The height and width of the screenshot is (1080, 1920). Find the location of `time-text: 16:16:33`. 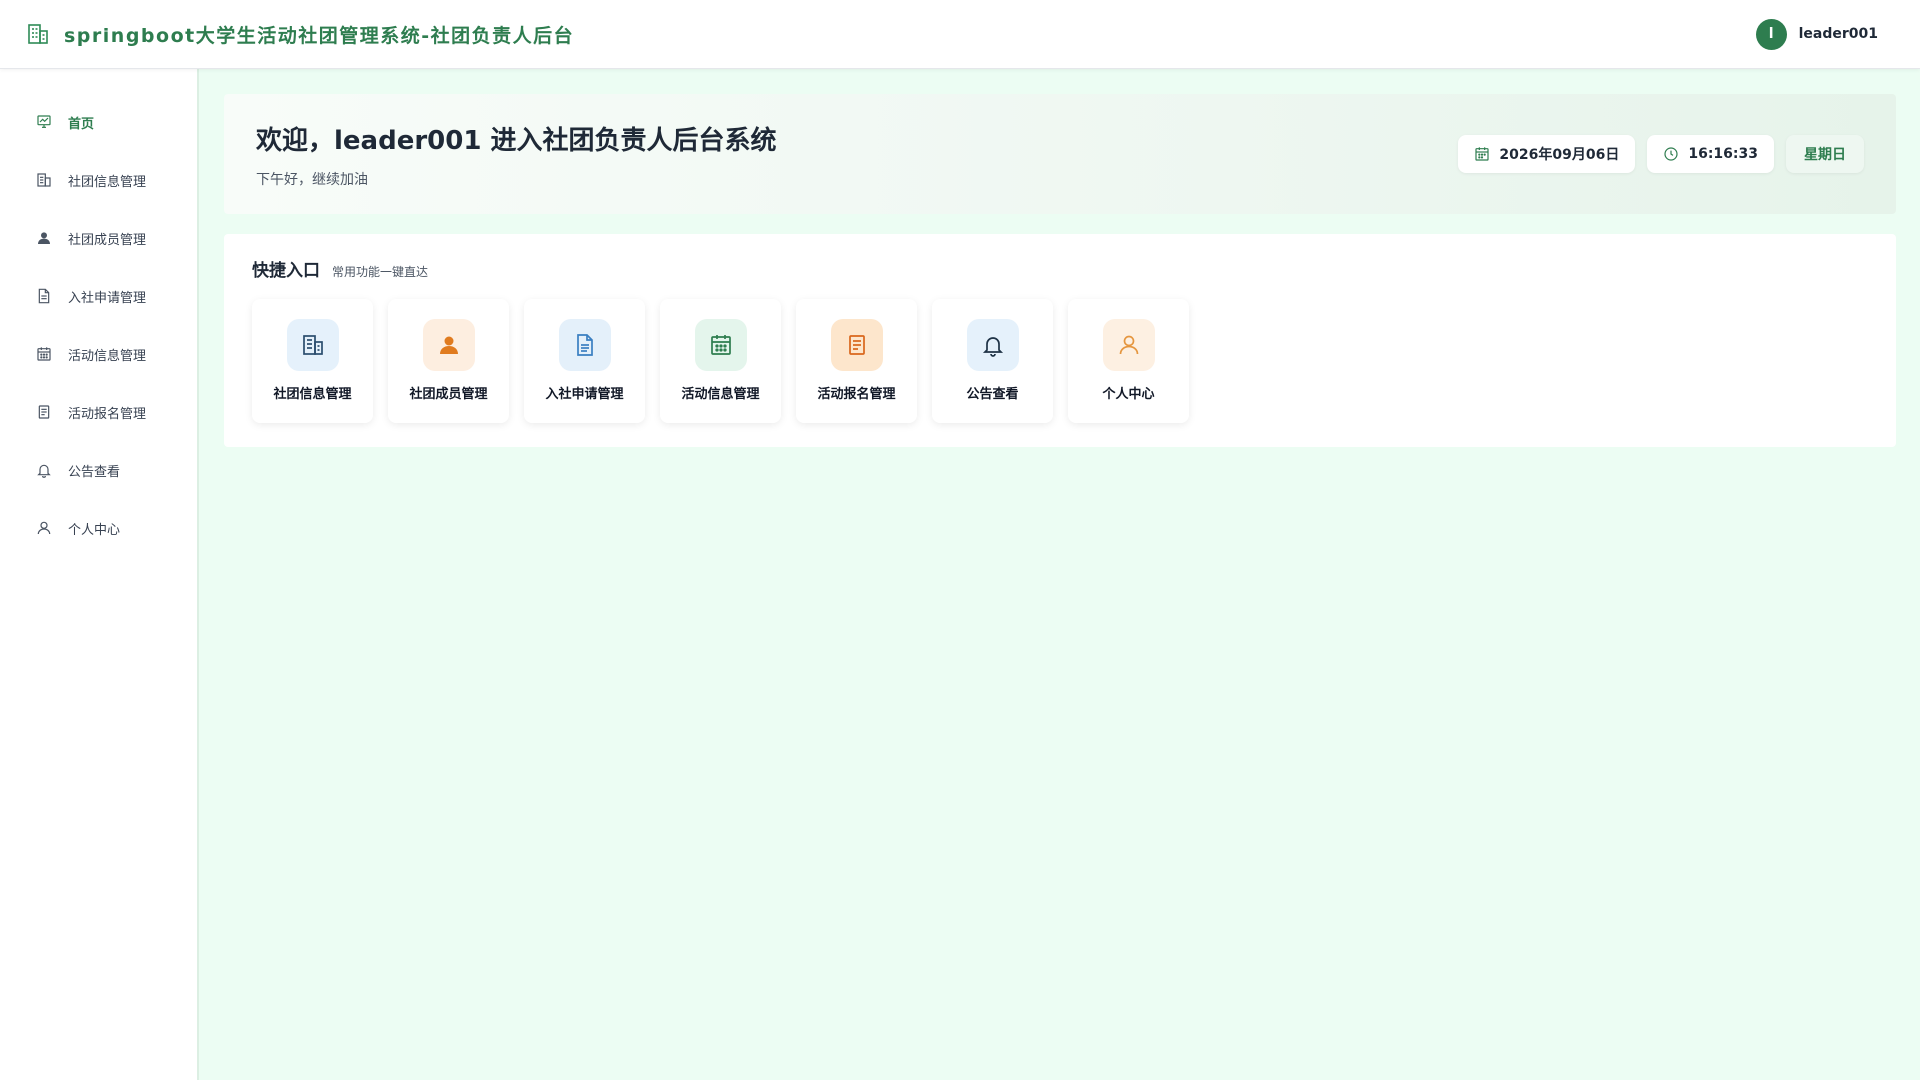

time-text: 16:16:33 is located at coordinates (1723, 154).